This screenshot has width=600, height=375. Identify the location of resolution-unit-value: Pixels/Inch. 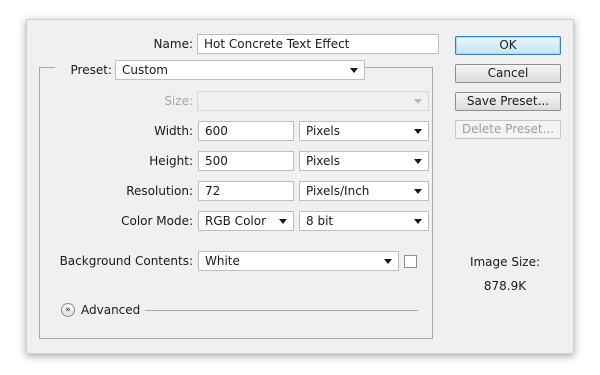
(338, 191).